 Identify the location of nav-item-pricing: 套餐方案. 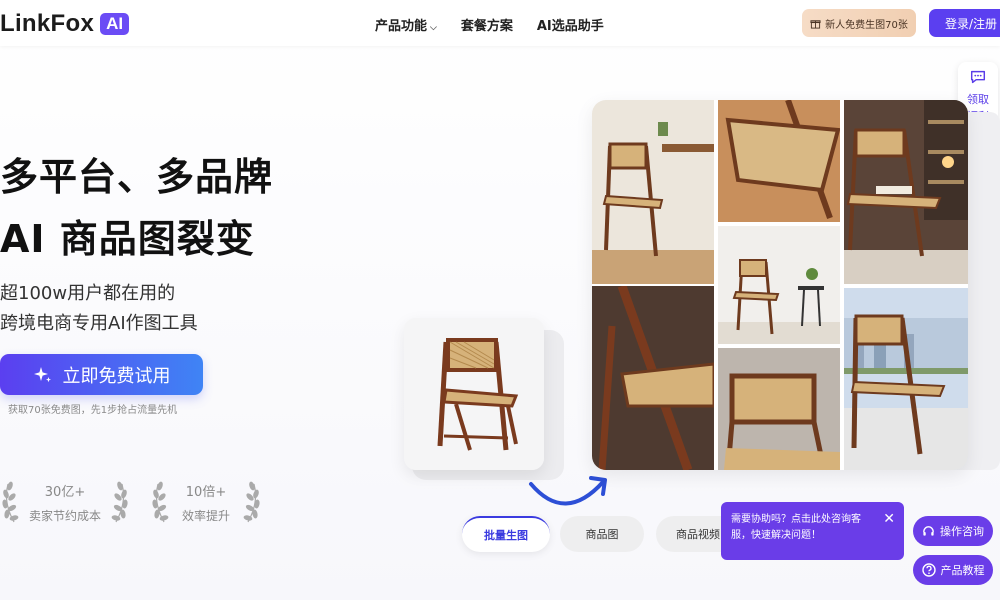
(487, 24).